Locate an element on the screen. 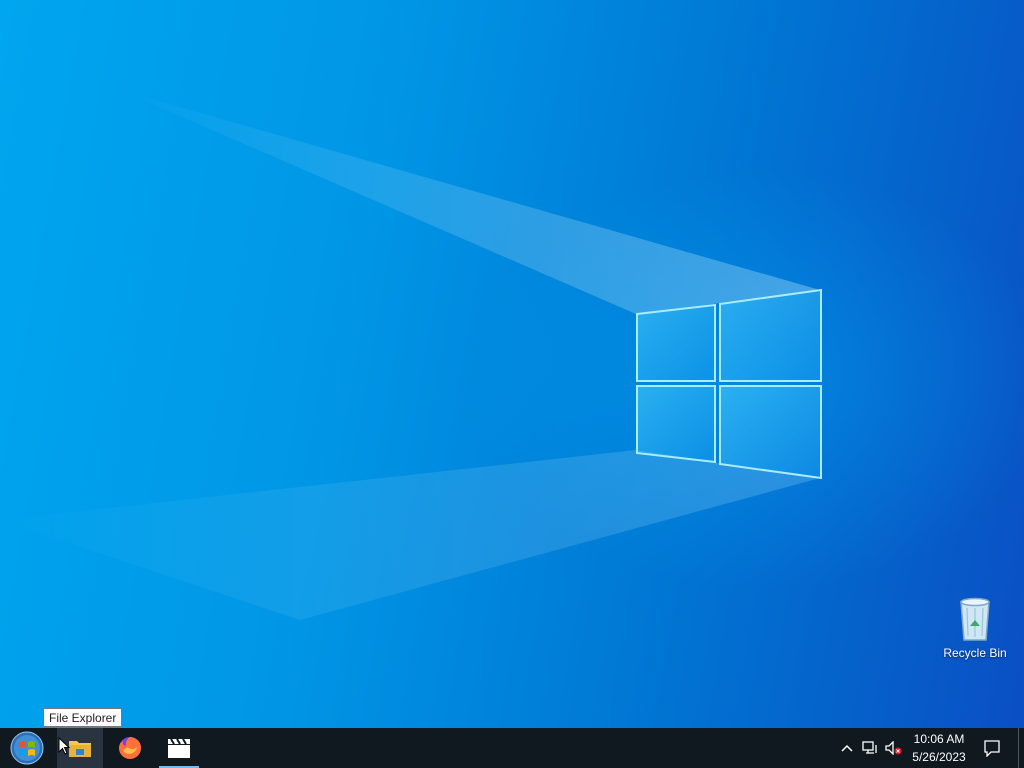 Image resolution: width=1024 pixels, height=768 pixels. desktop-icon-recycle-bin: Recycle Bin is located at coordinates (975, 628).